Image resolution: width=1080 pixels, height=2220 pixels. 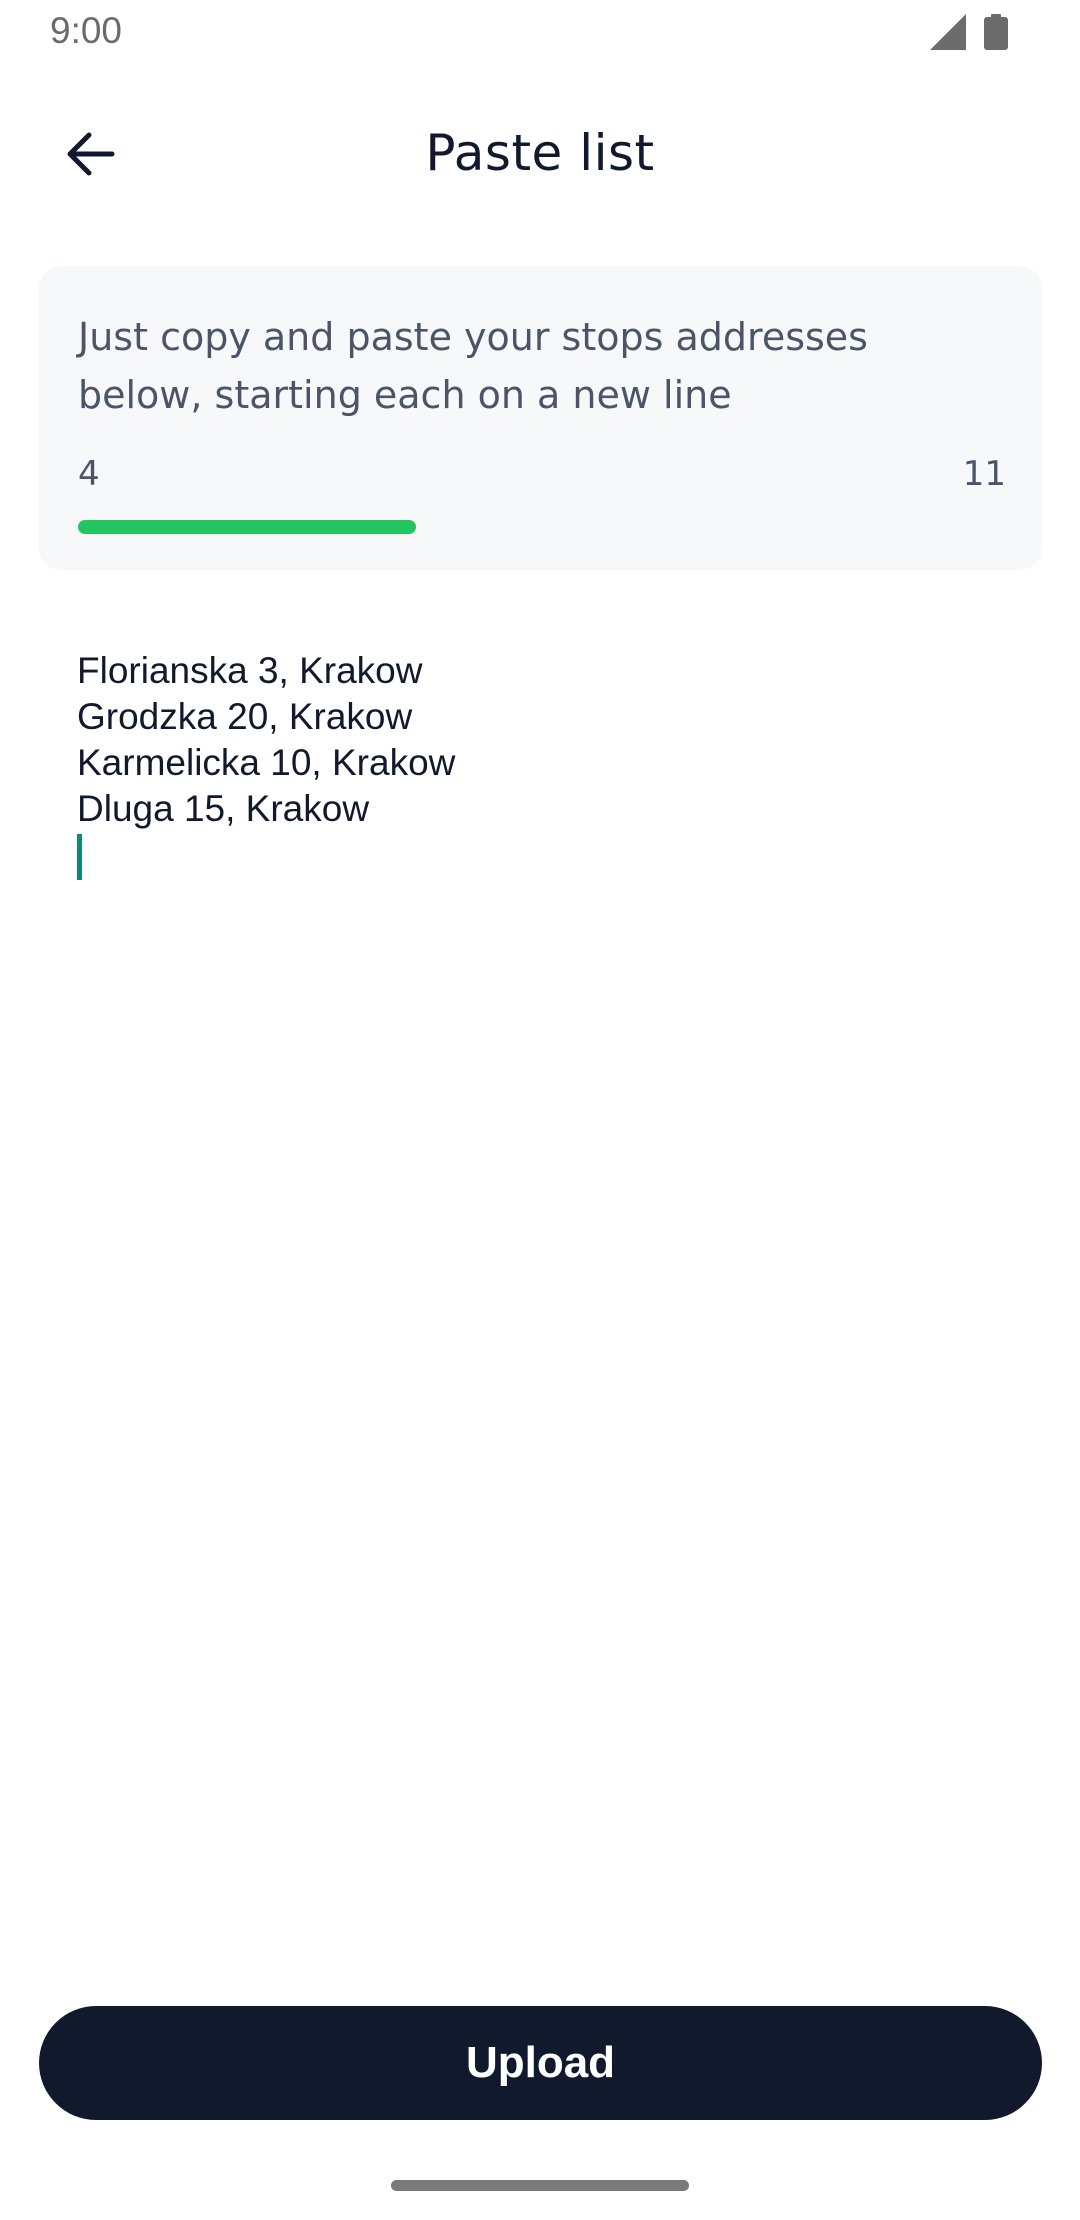 What do you see at coordinates (266, 762) in the screenshot?
I see `address-line: Karmelicka 10, Krakow` at bounding box center [266, 762].